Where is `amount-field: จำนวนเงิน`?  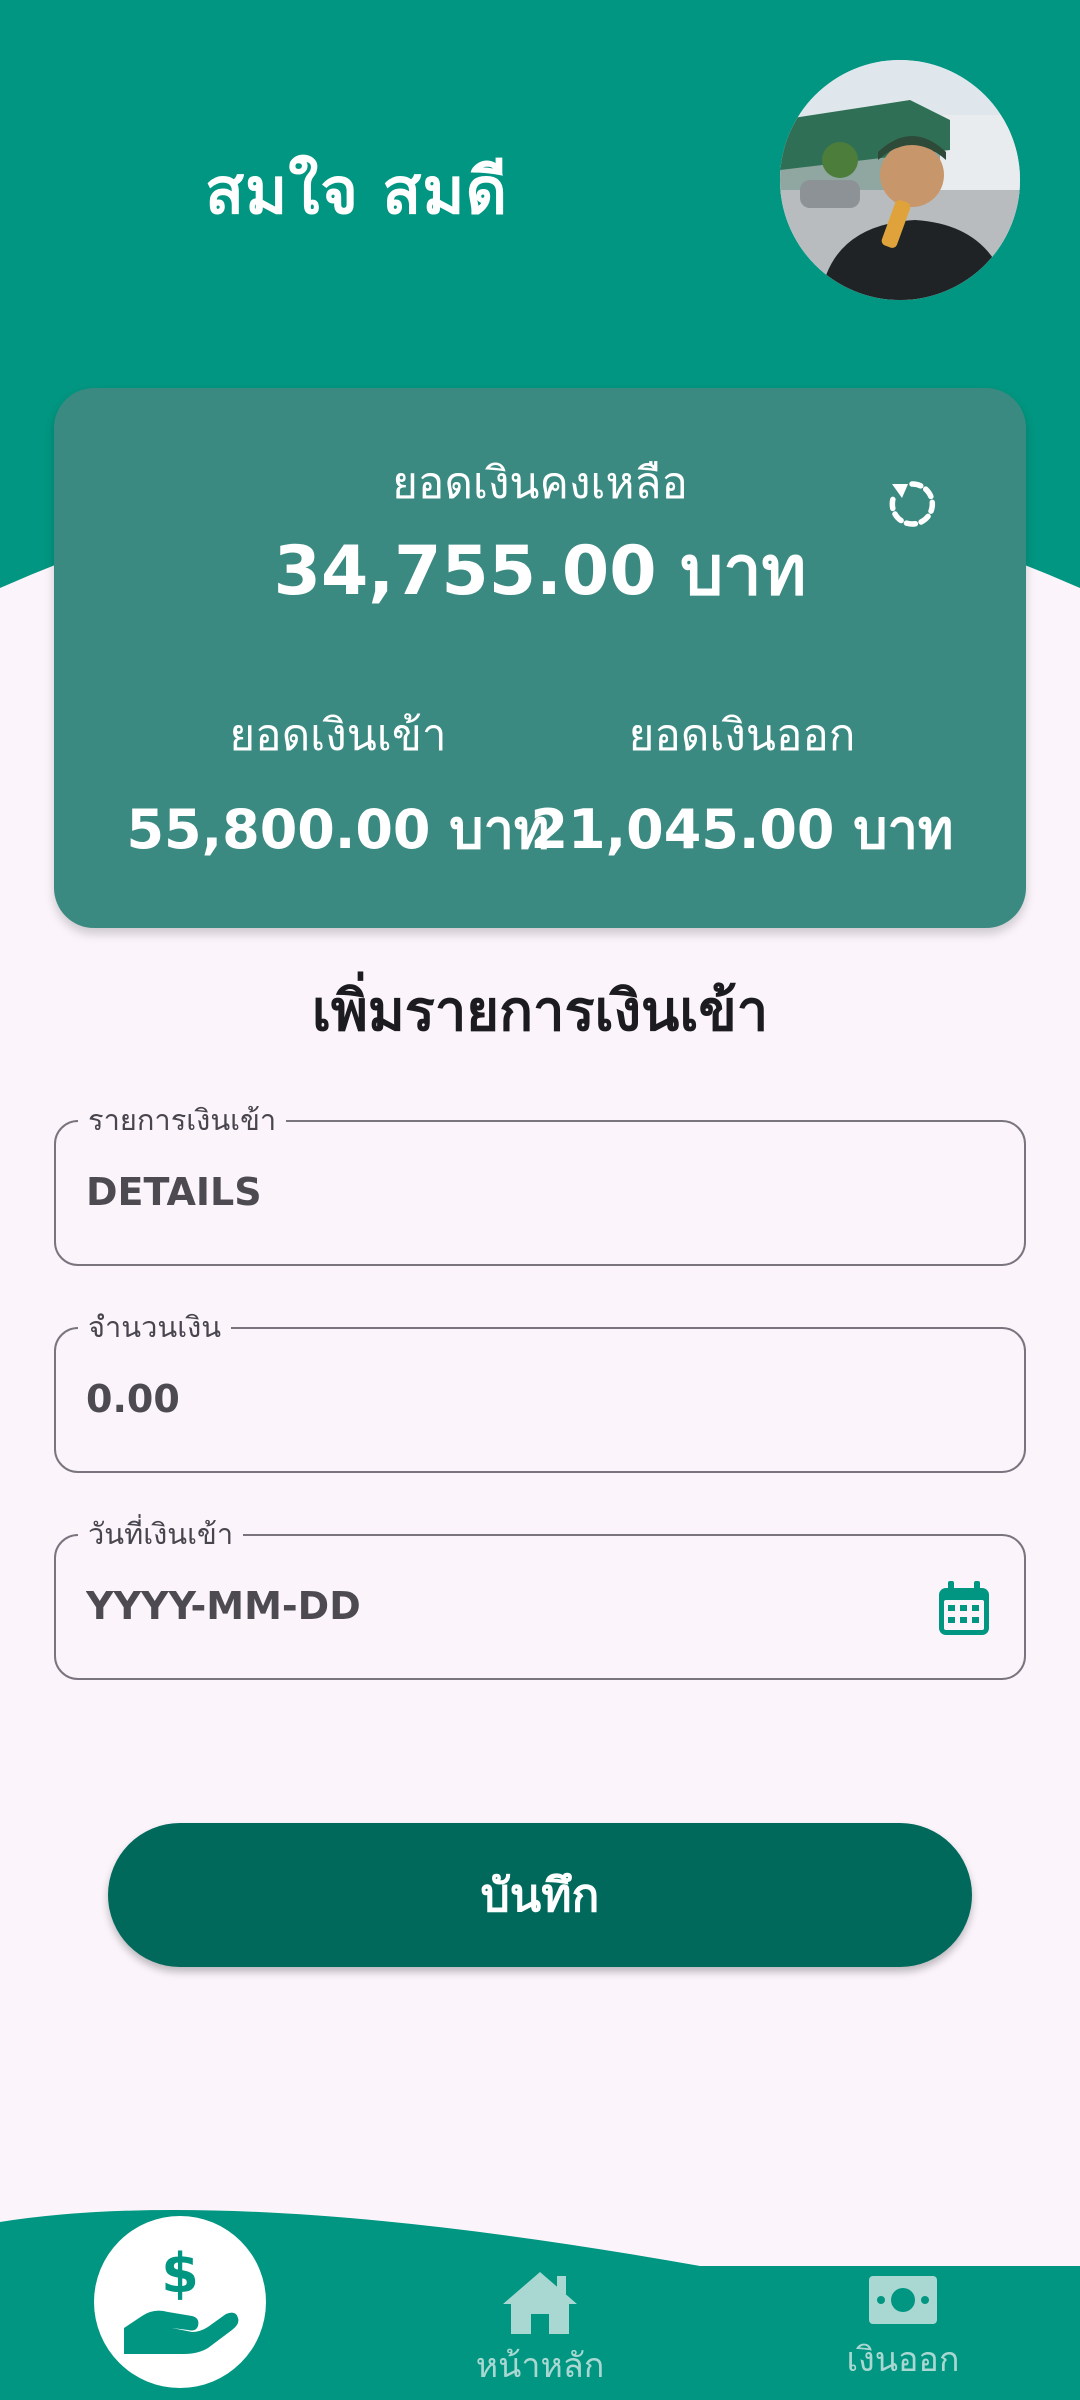
amount-field: จำนวนเงิน is located at coordinates (540, 1391).